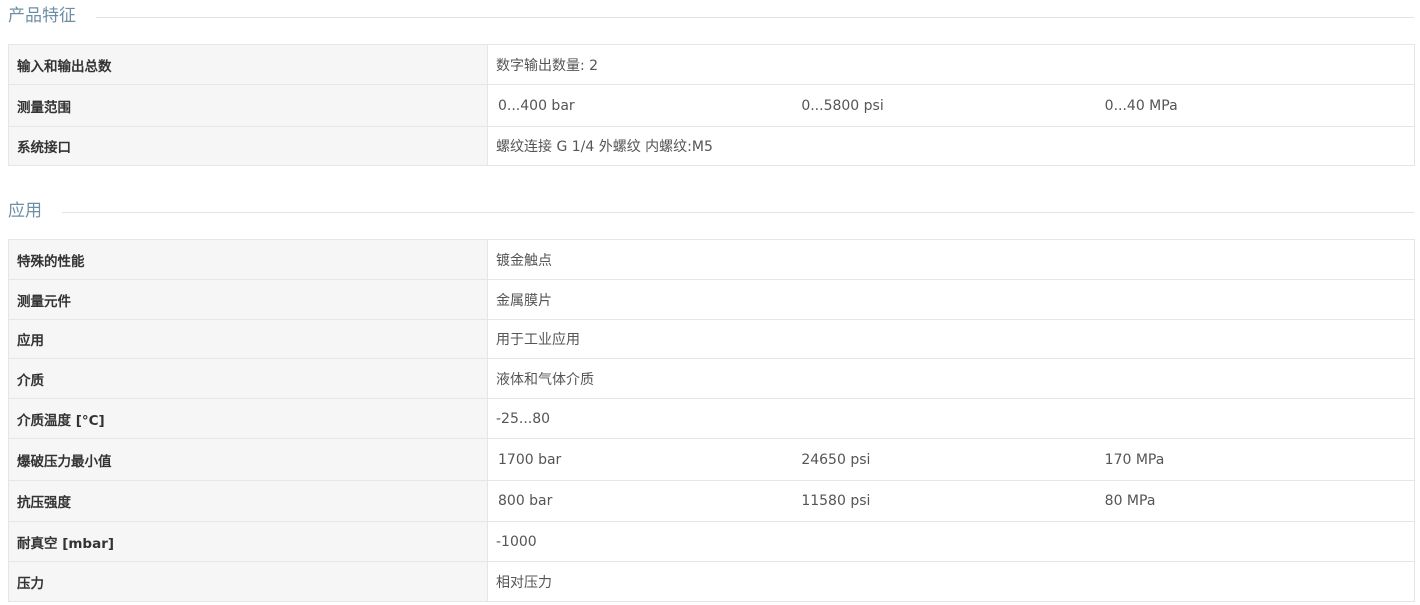 The width and height of the screenshot is (1420, 605). Describe the element at coordinates (52, 16) in the screenshot. I see `section-title: 产品特征` at that location.